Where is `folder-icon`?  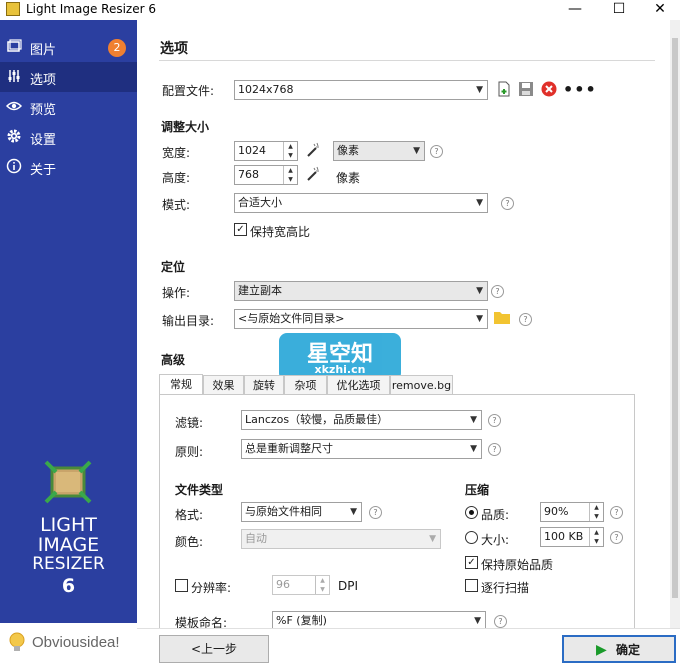
folder-icon is located at coordinates (502, 317).